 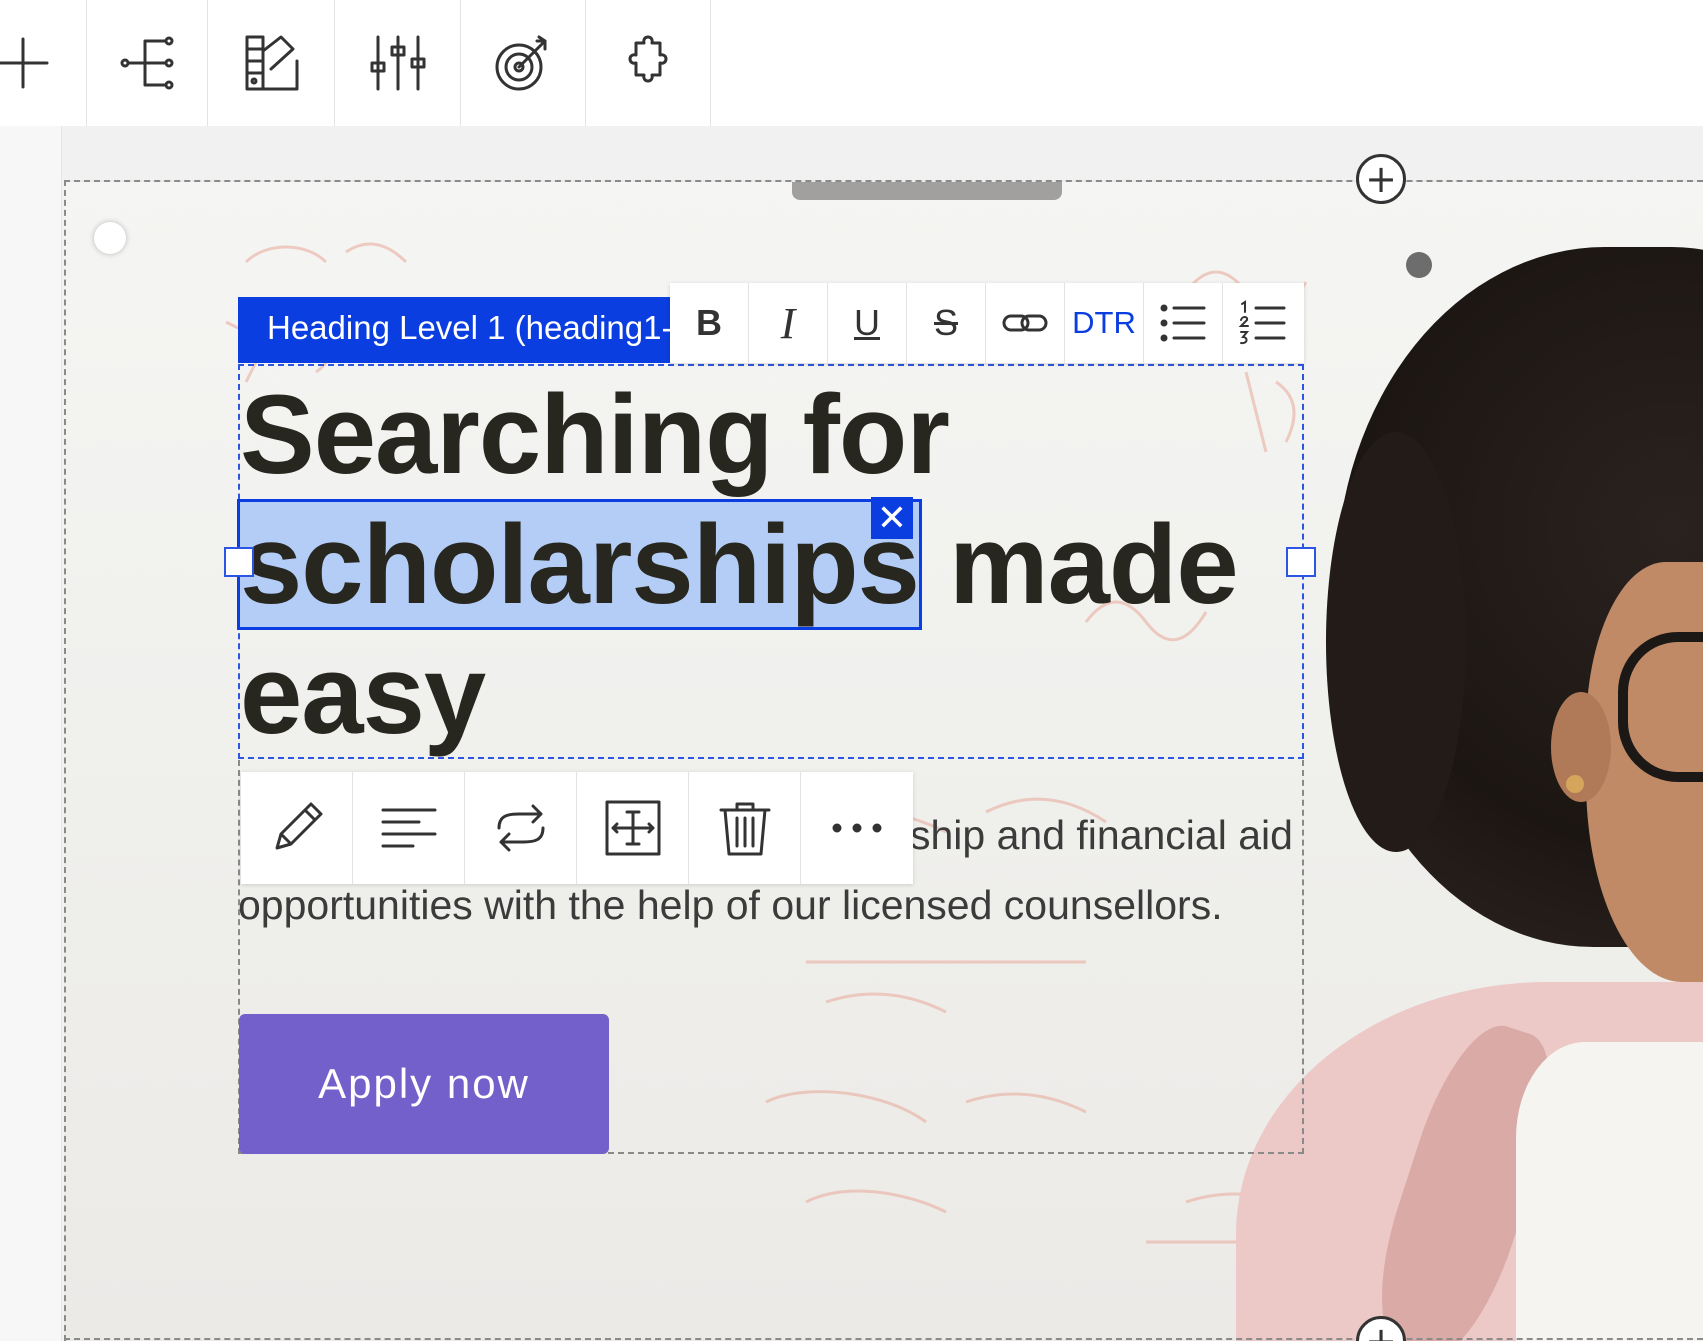 What do you see at coordinates (648, 59) in the screenshot?
I see `plugin-puzzle-icon` at bounding box center [648, 59].